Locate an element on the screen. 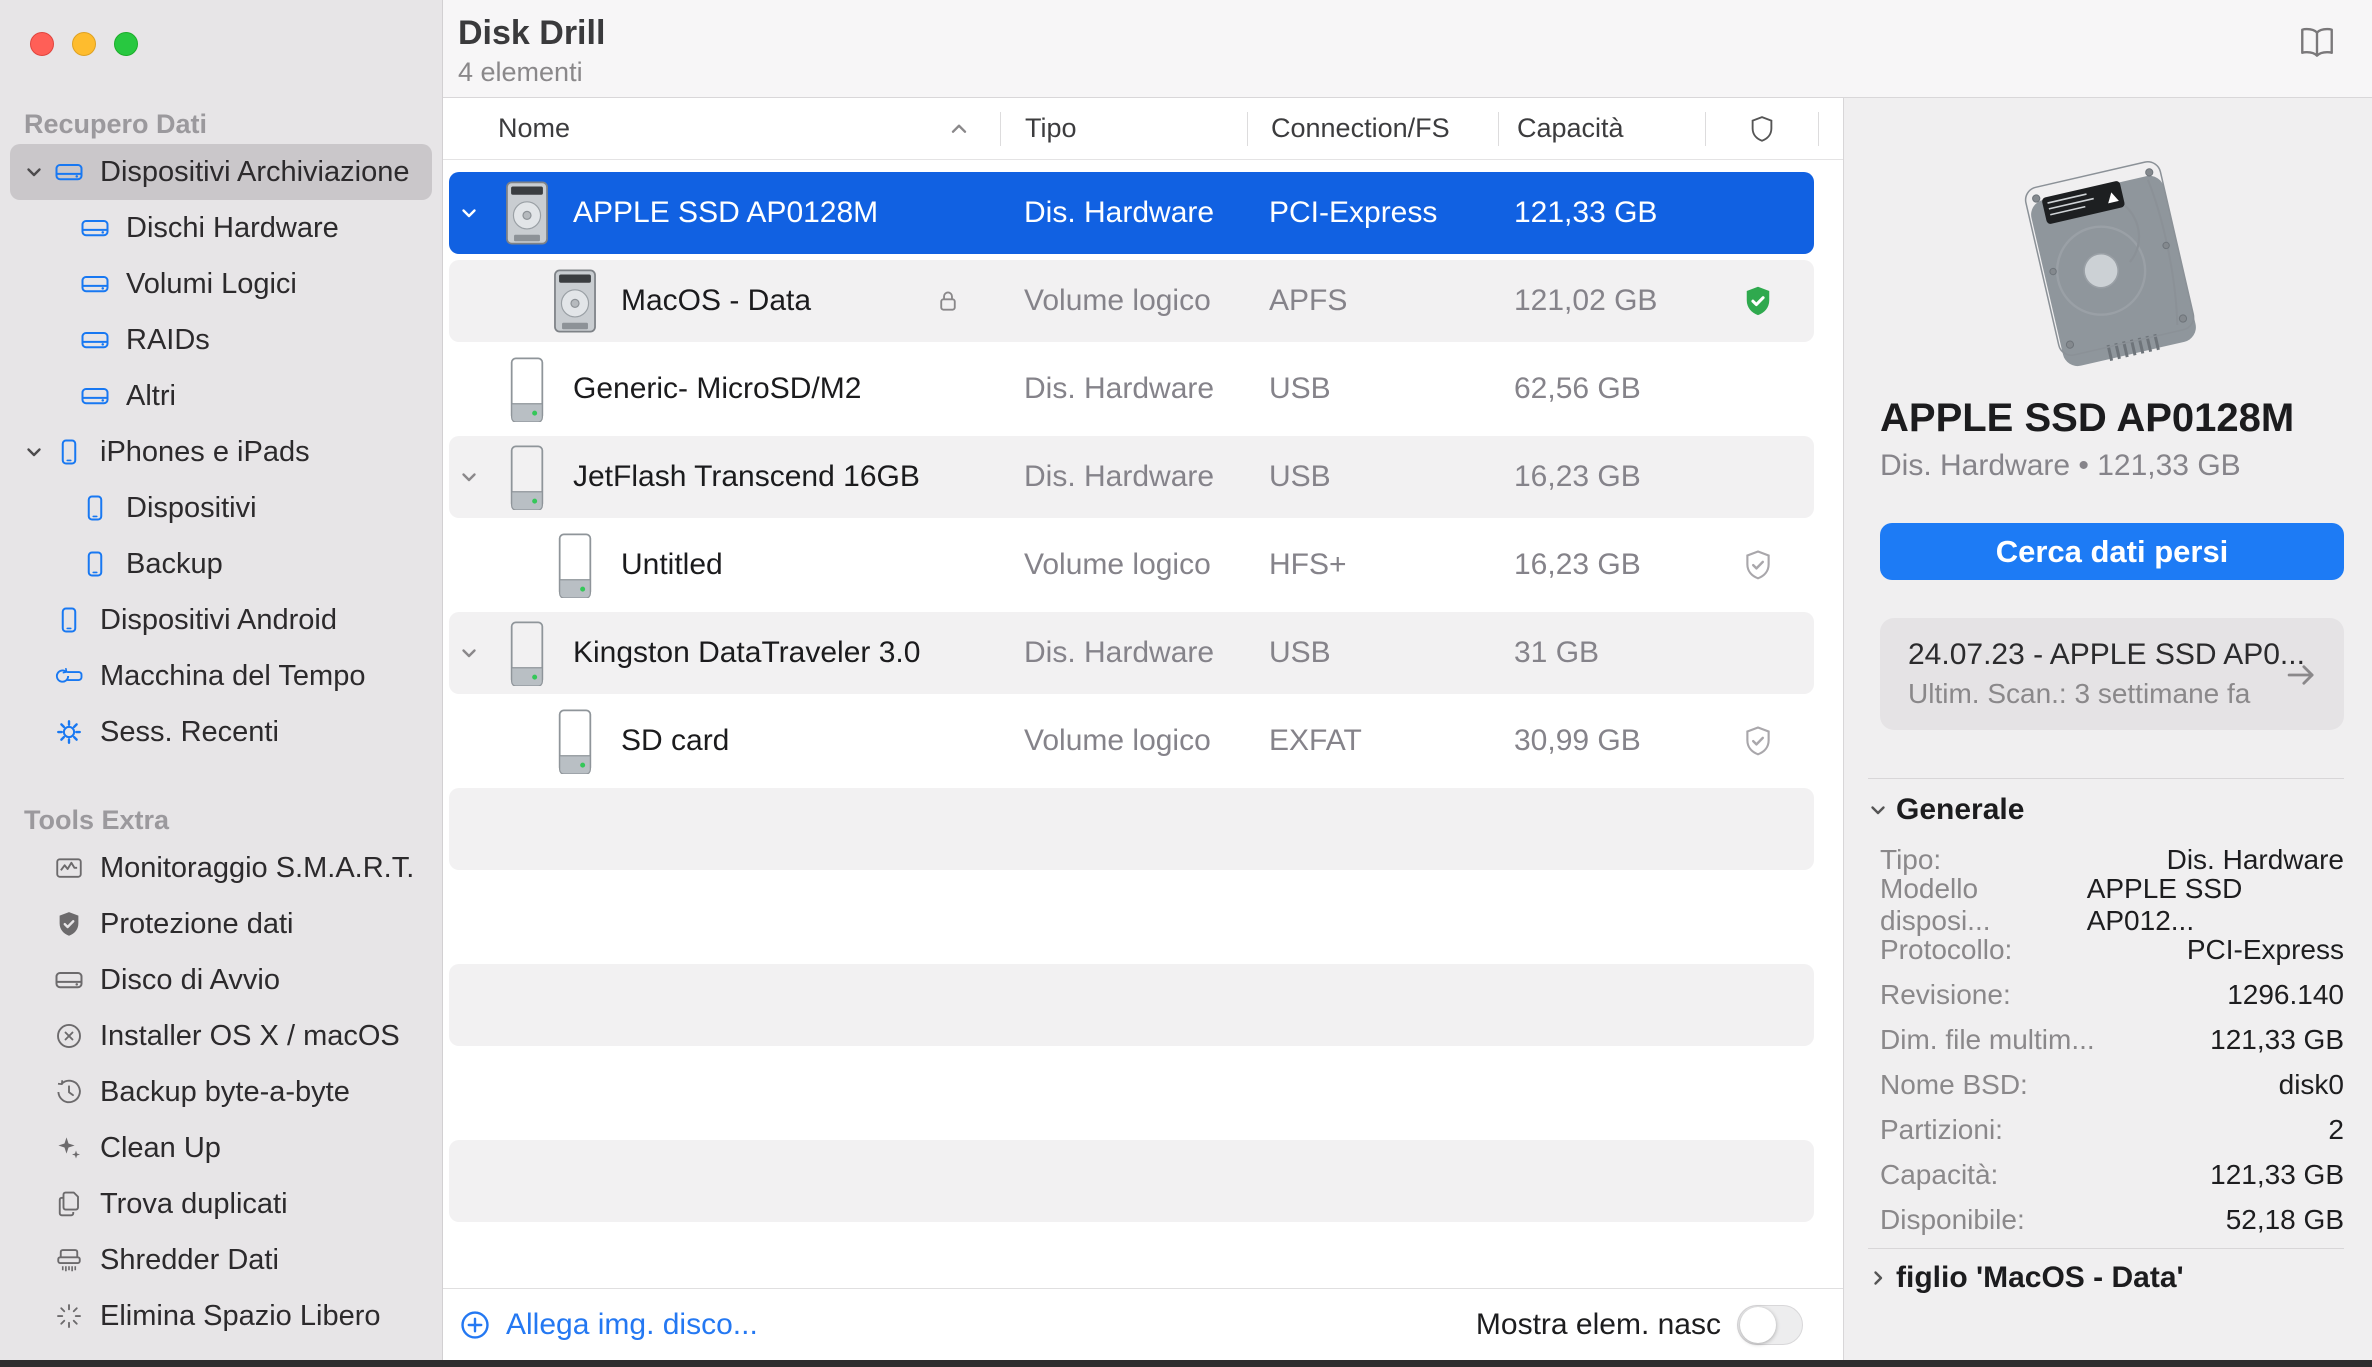 The width and height of the screenshot is (2372, 1367). burst-icon is located at coordinates (69, 1316).